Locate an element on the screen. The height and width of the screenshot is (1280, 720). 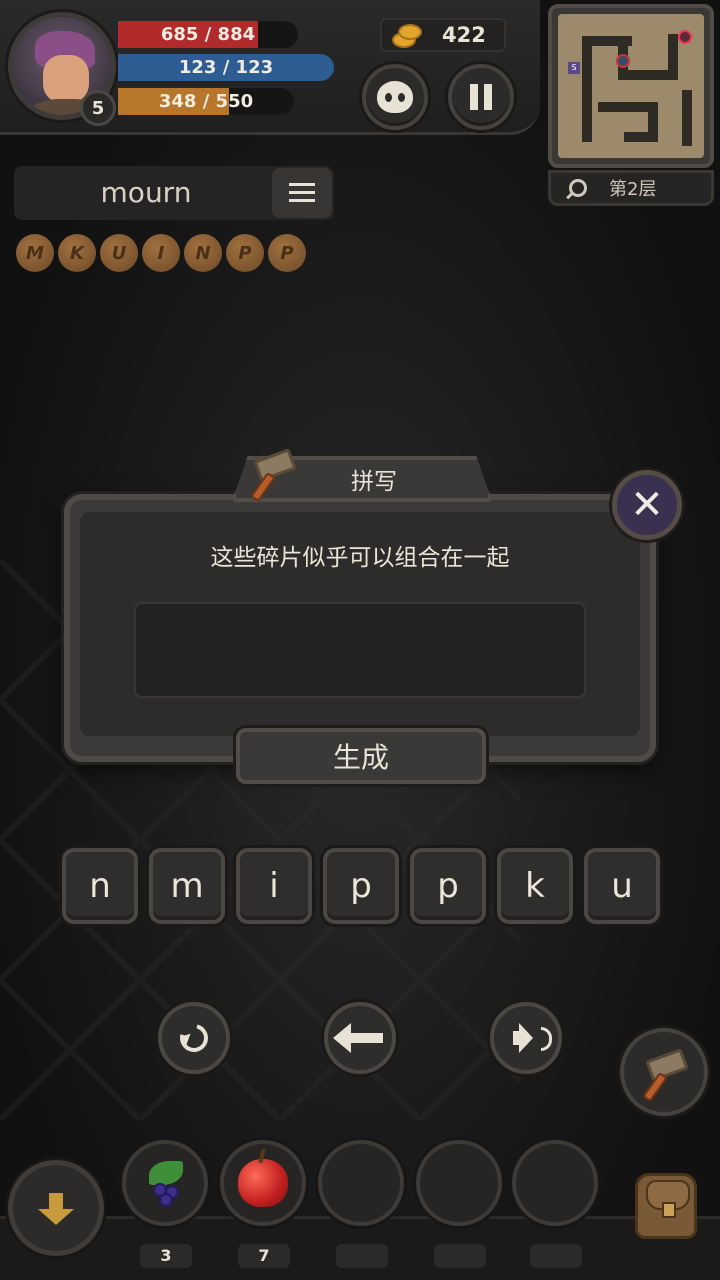
down-arrow-icon is located at coordinates (56, 1209).